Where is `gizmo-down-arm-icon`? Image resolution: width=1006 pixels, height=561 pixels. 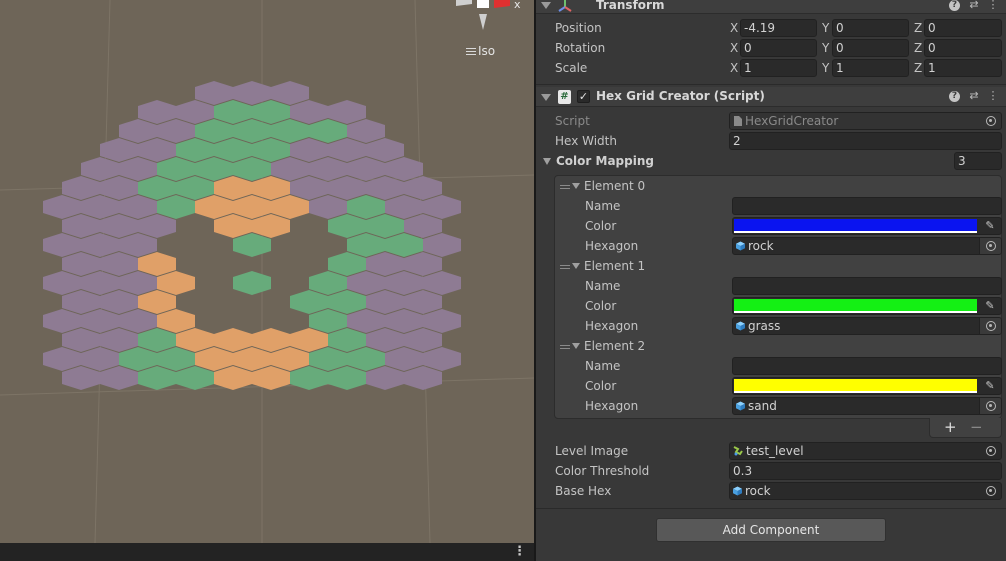 gizmo-down-arm-icon is located at coordinates (483, 22).